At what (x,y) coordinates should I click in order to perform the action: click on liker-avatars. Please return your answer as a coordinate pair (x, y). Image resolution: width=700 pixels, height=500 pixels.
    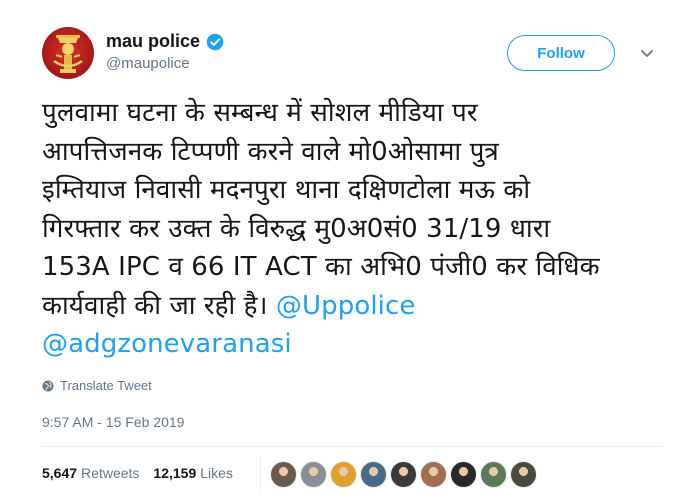
    Looking at the image, I should click on (403, 474).